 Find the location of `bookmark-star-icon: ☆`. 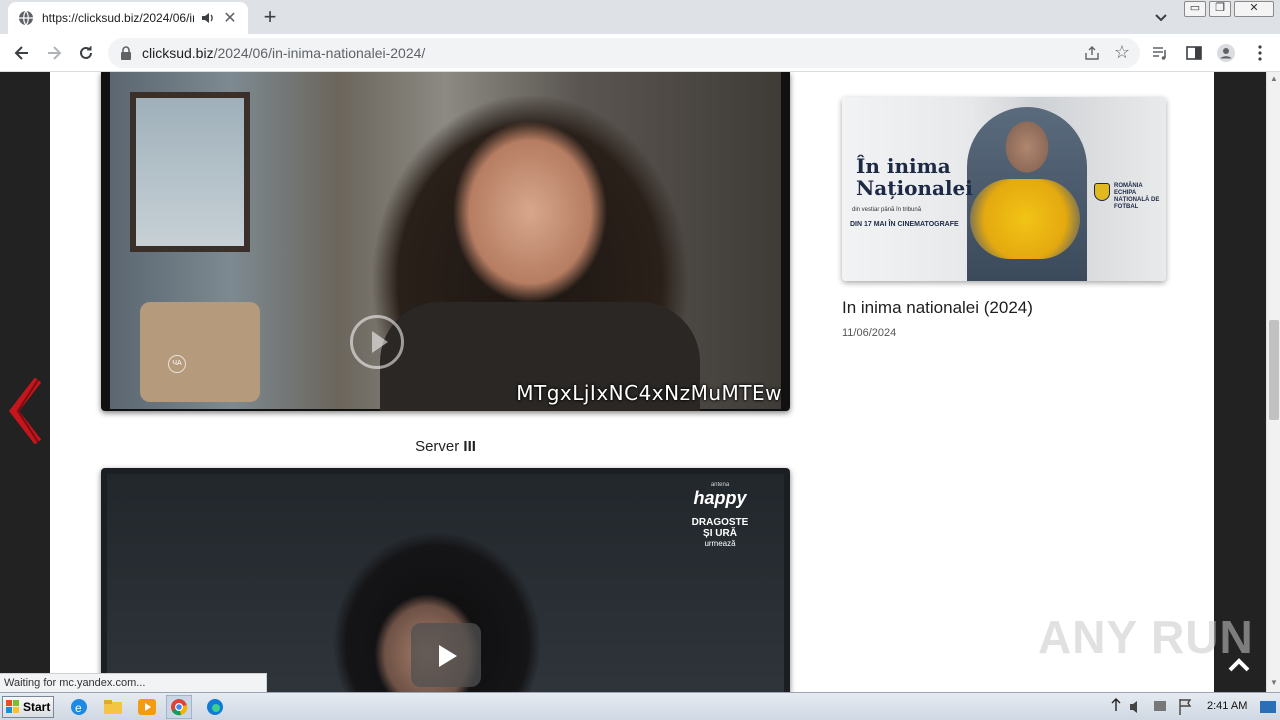

bookmark-star-icon: ☆ is located at coordinates (1122, 52).